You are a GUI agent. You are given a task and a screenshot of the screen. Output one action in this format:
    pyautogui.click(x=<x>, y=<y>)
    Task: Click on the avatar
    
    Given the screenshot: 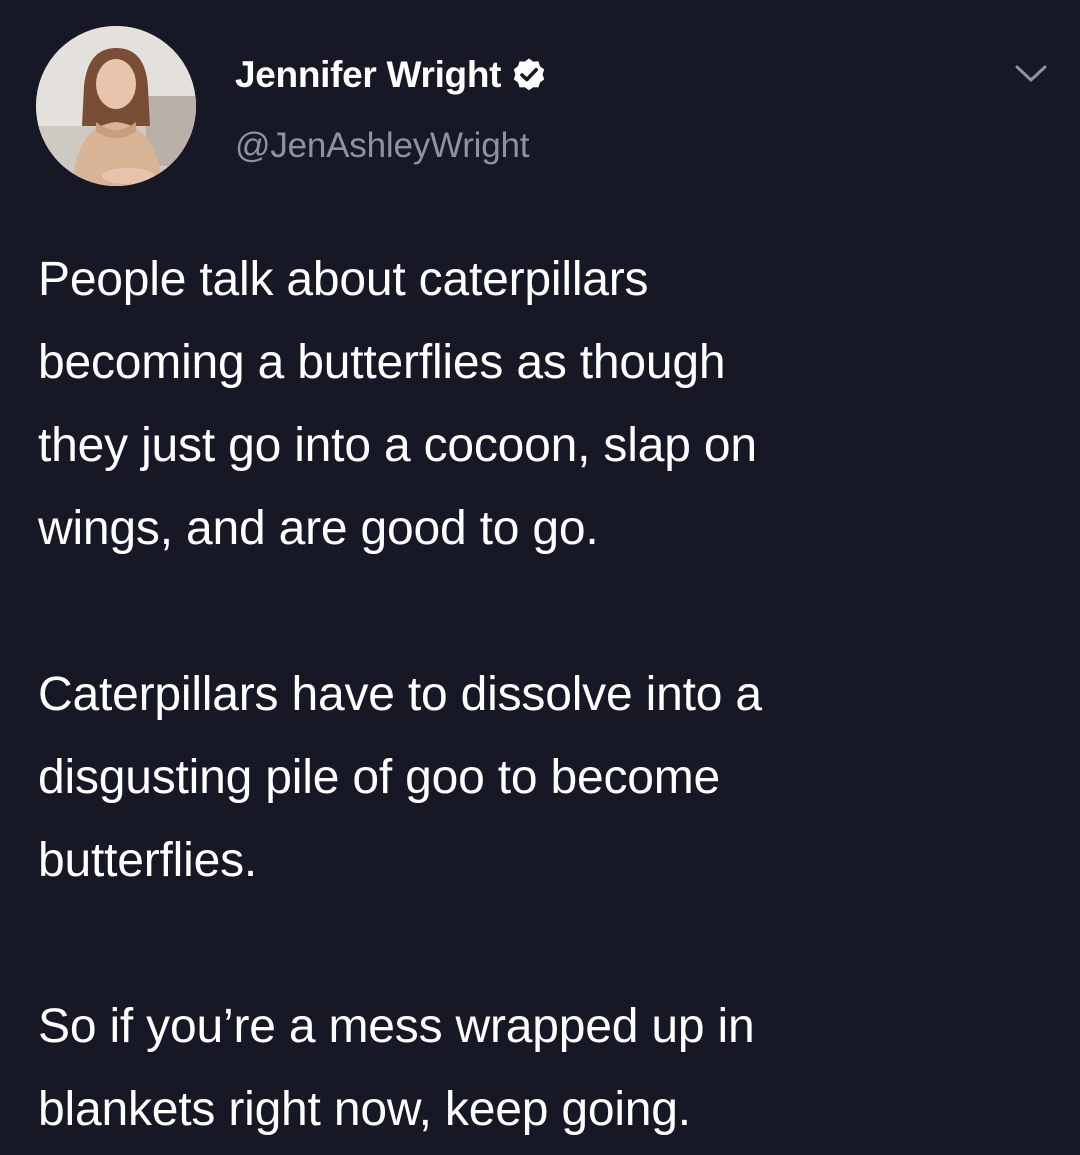 What is the action you would take?
    pyautogui.click(x=116, y=106)
    